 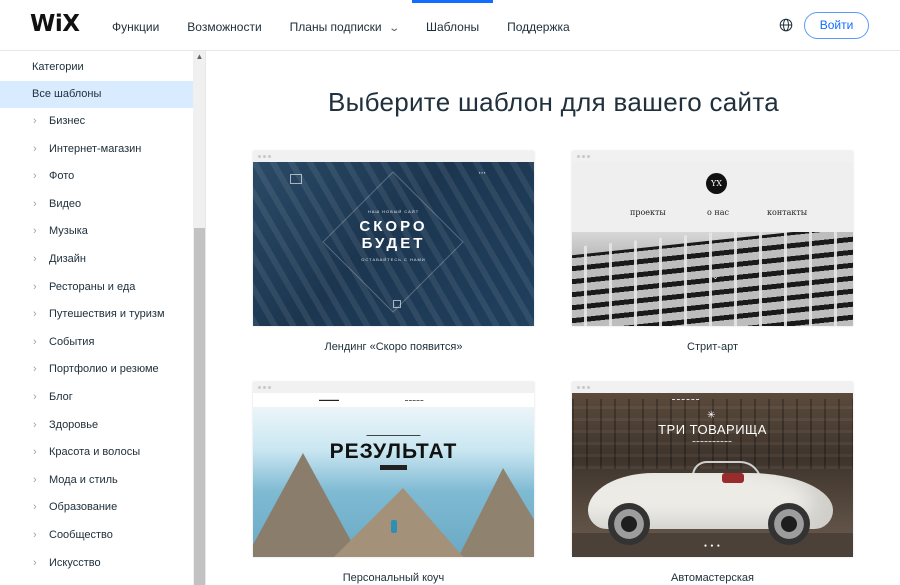 I want to click on thumb-logo-icon, so click(x=296, y=179).